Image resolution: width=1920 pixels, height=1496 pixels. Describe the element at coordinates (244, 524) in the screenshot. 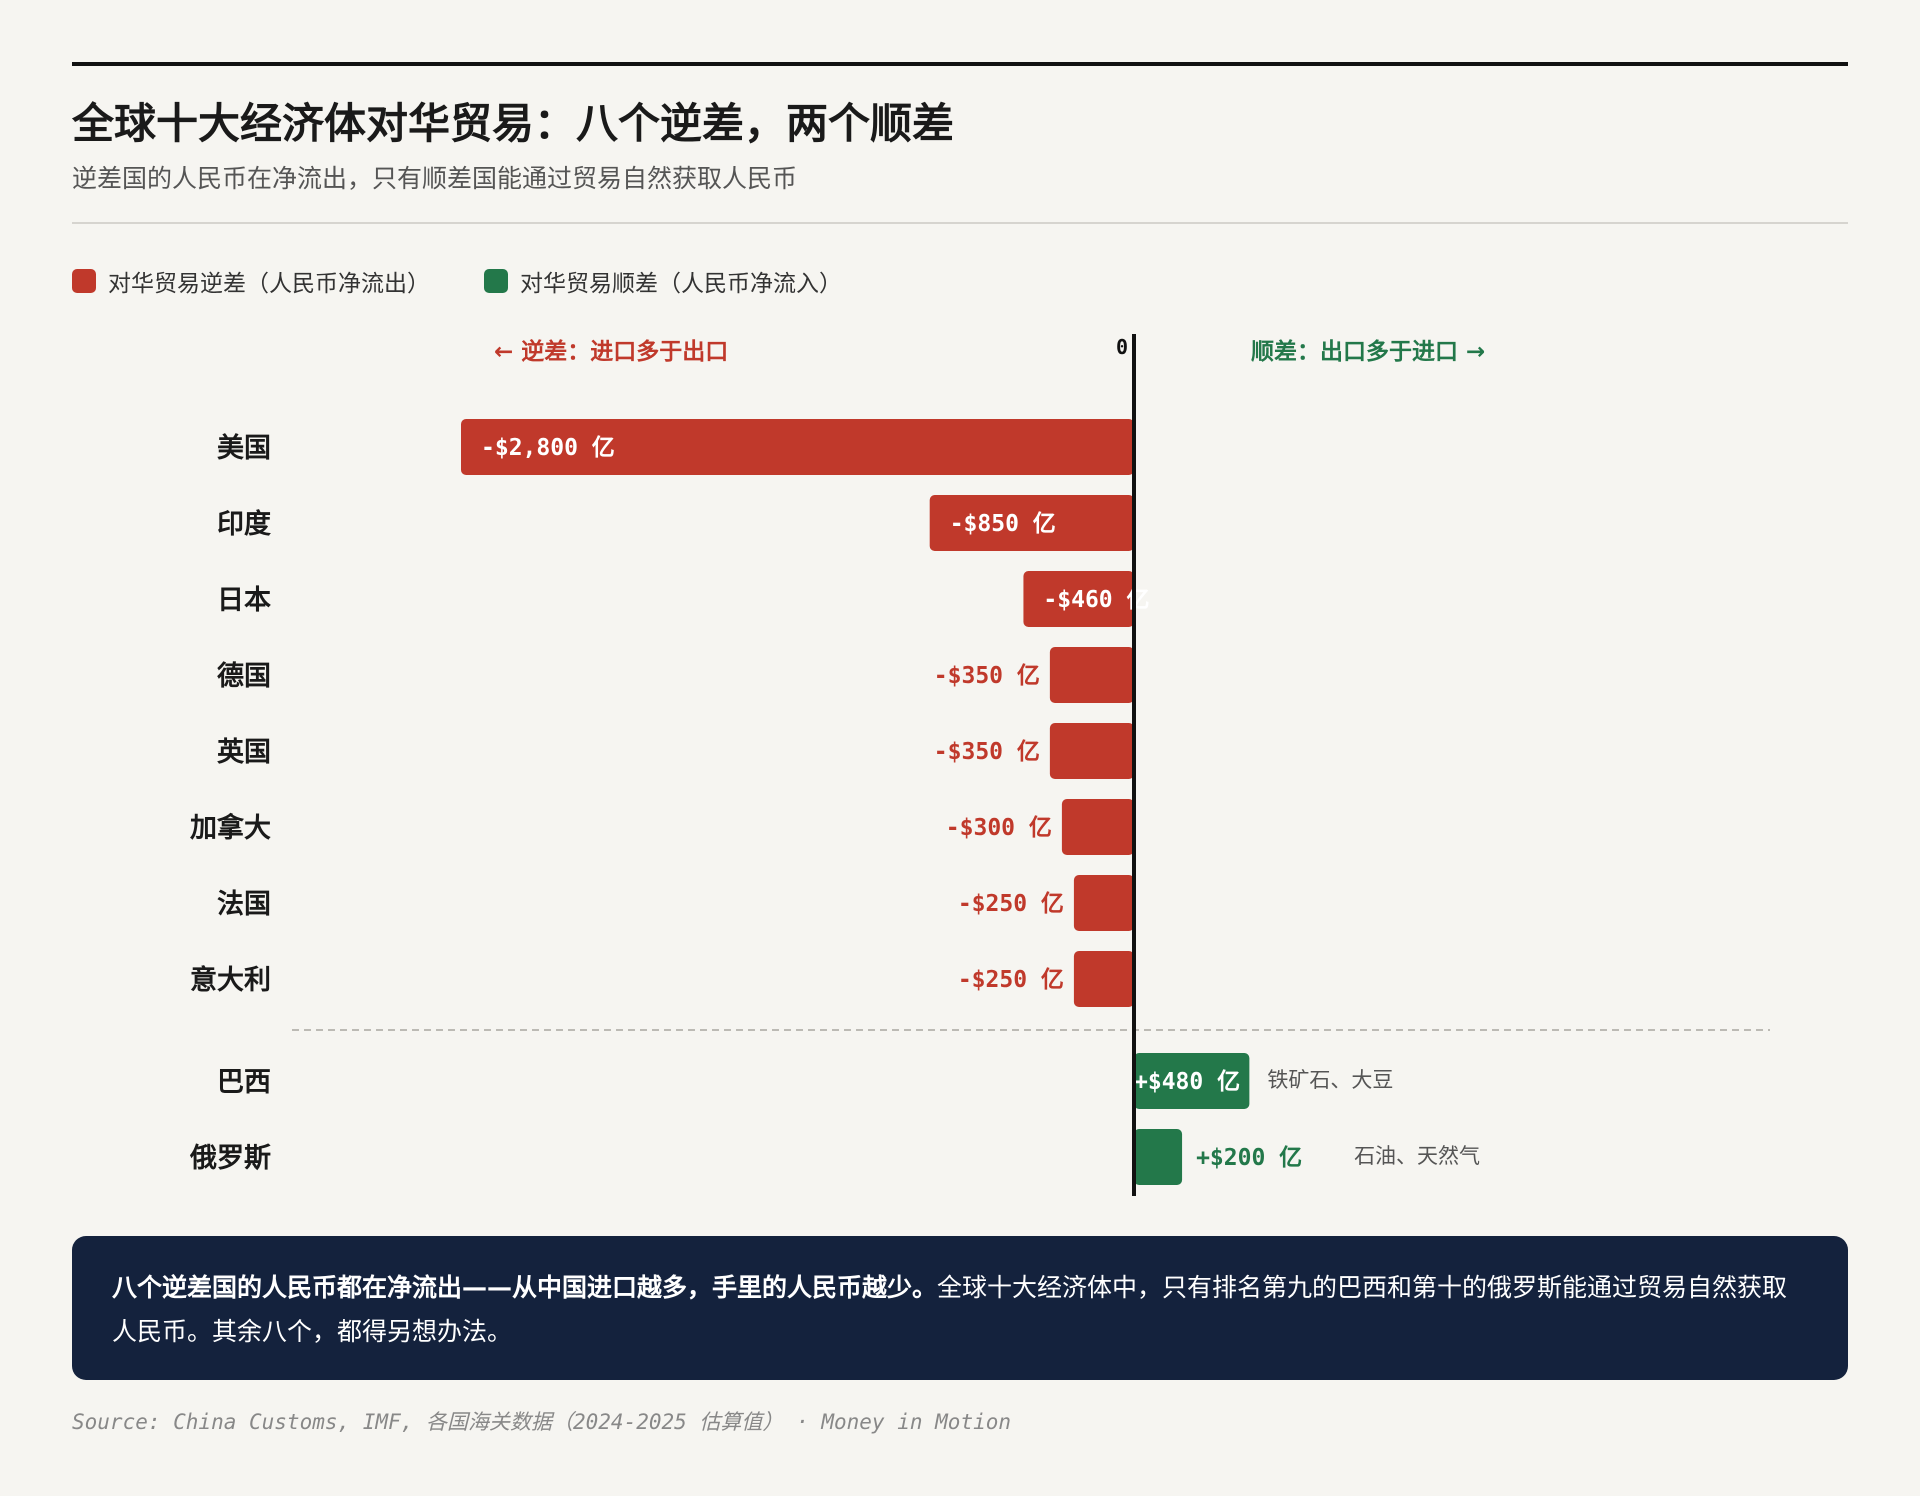

I see `category-label: 印度` at that location.